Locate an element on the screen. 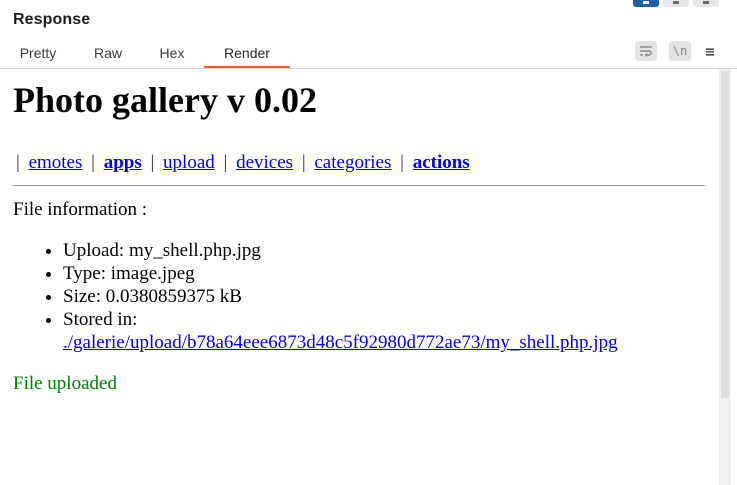 Image resolution: width=737 pixels, height=485 pixels. layout-vertical-button is located at coordinates (706, 3).